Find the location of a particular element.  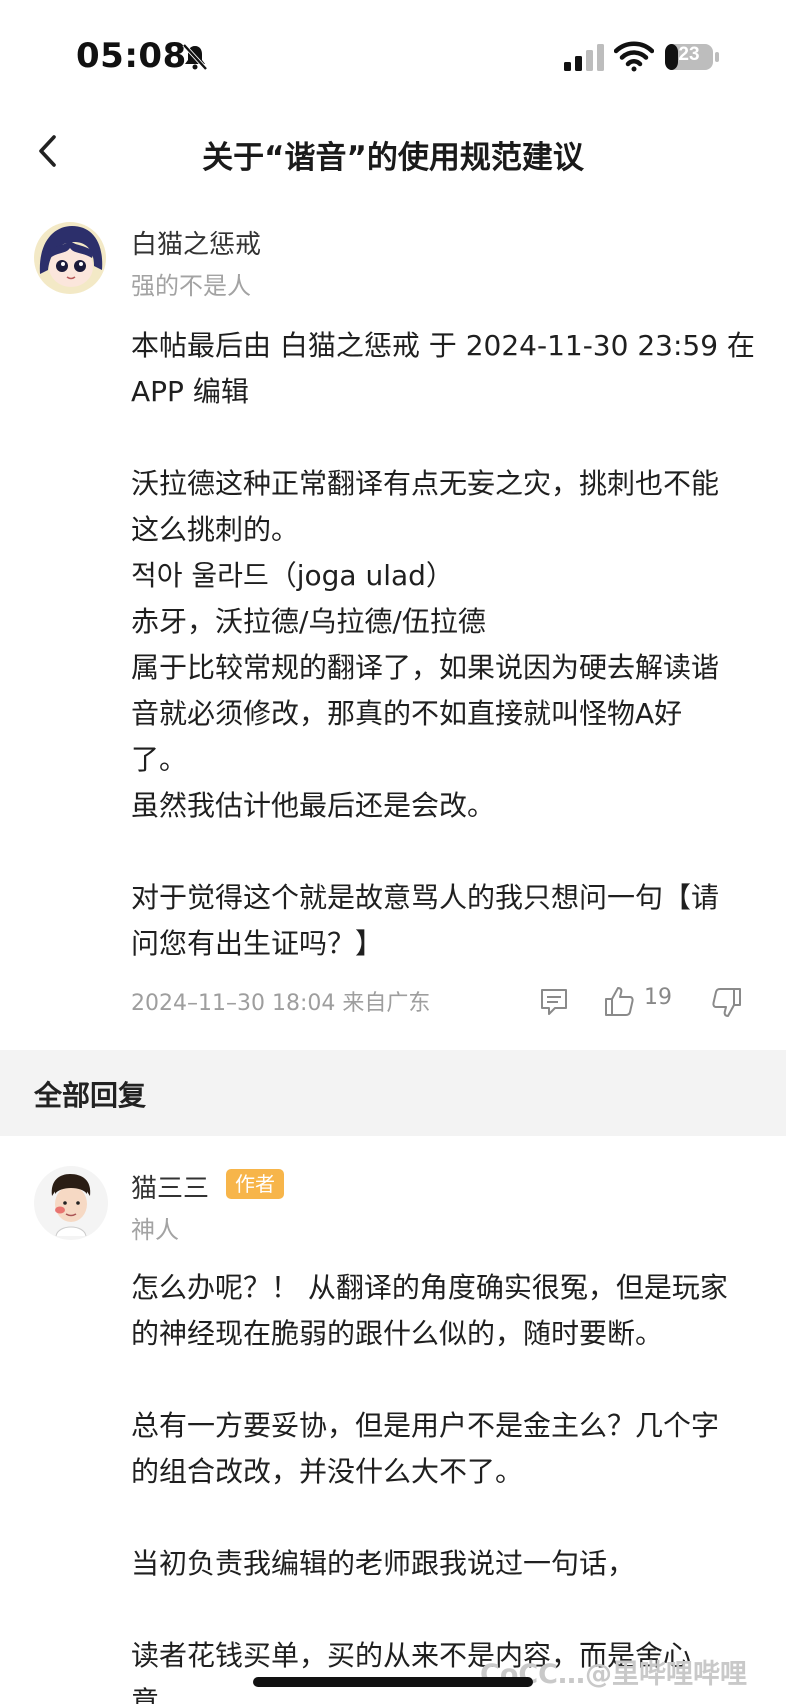

comment-icon is located at coordinates (554, 1002).